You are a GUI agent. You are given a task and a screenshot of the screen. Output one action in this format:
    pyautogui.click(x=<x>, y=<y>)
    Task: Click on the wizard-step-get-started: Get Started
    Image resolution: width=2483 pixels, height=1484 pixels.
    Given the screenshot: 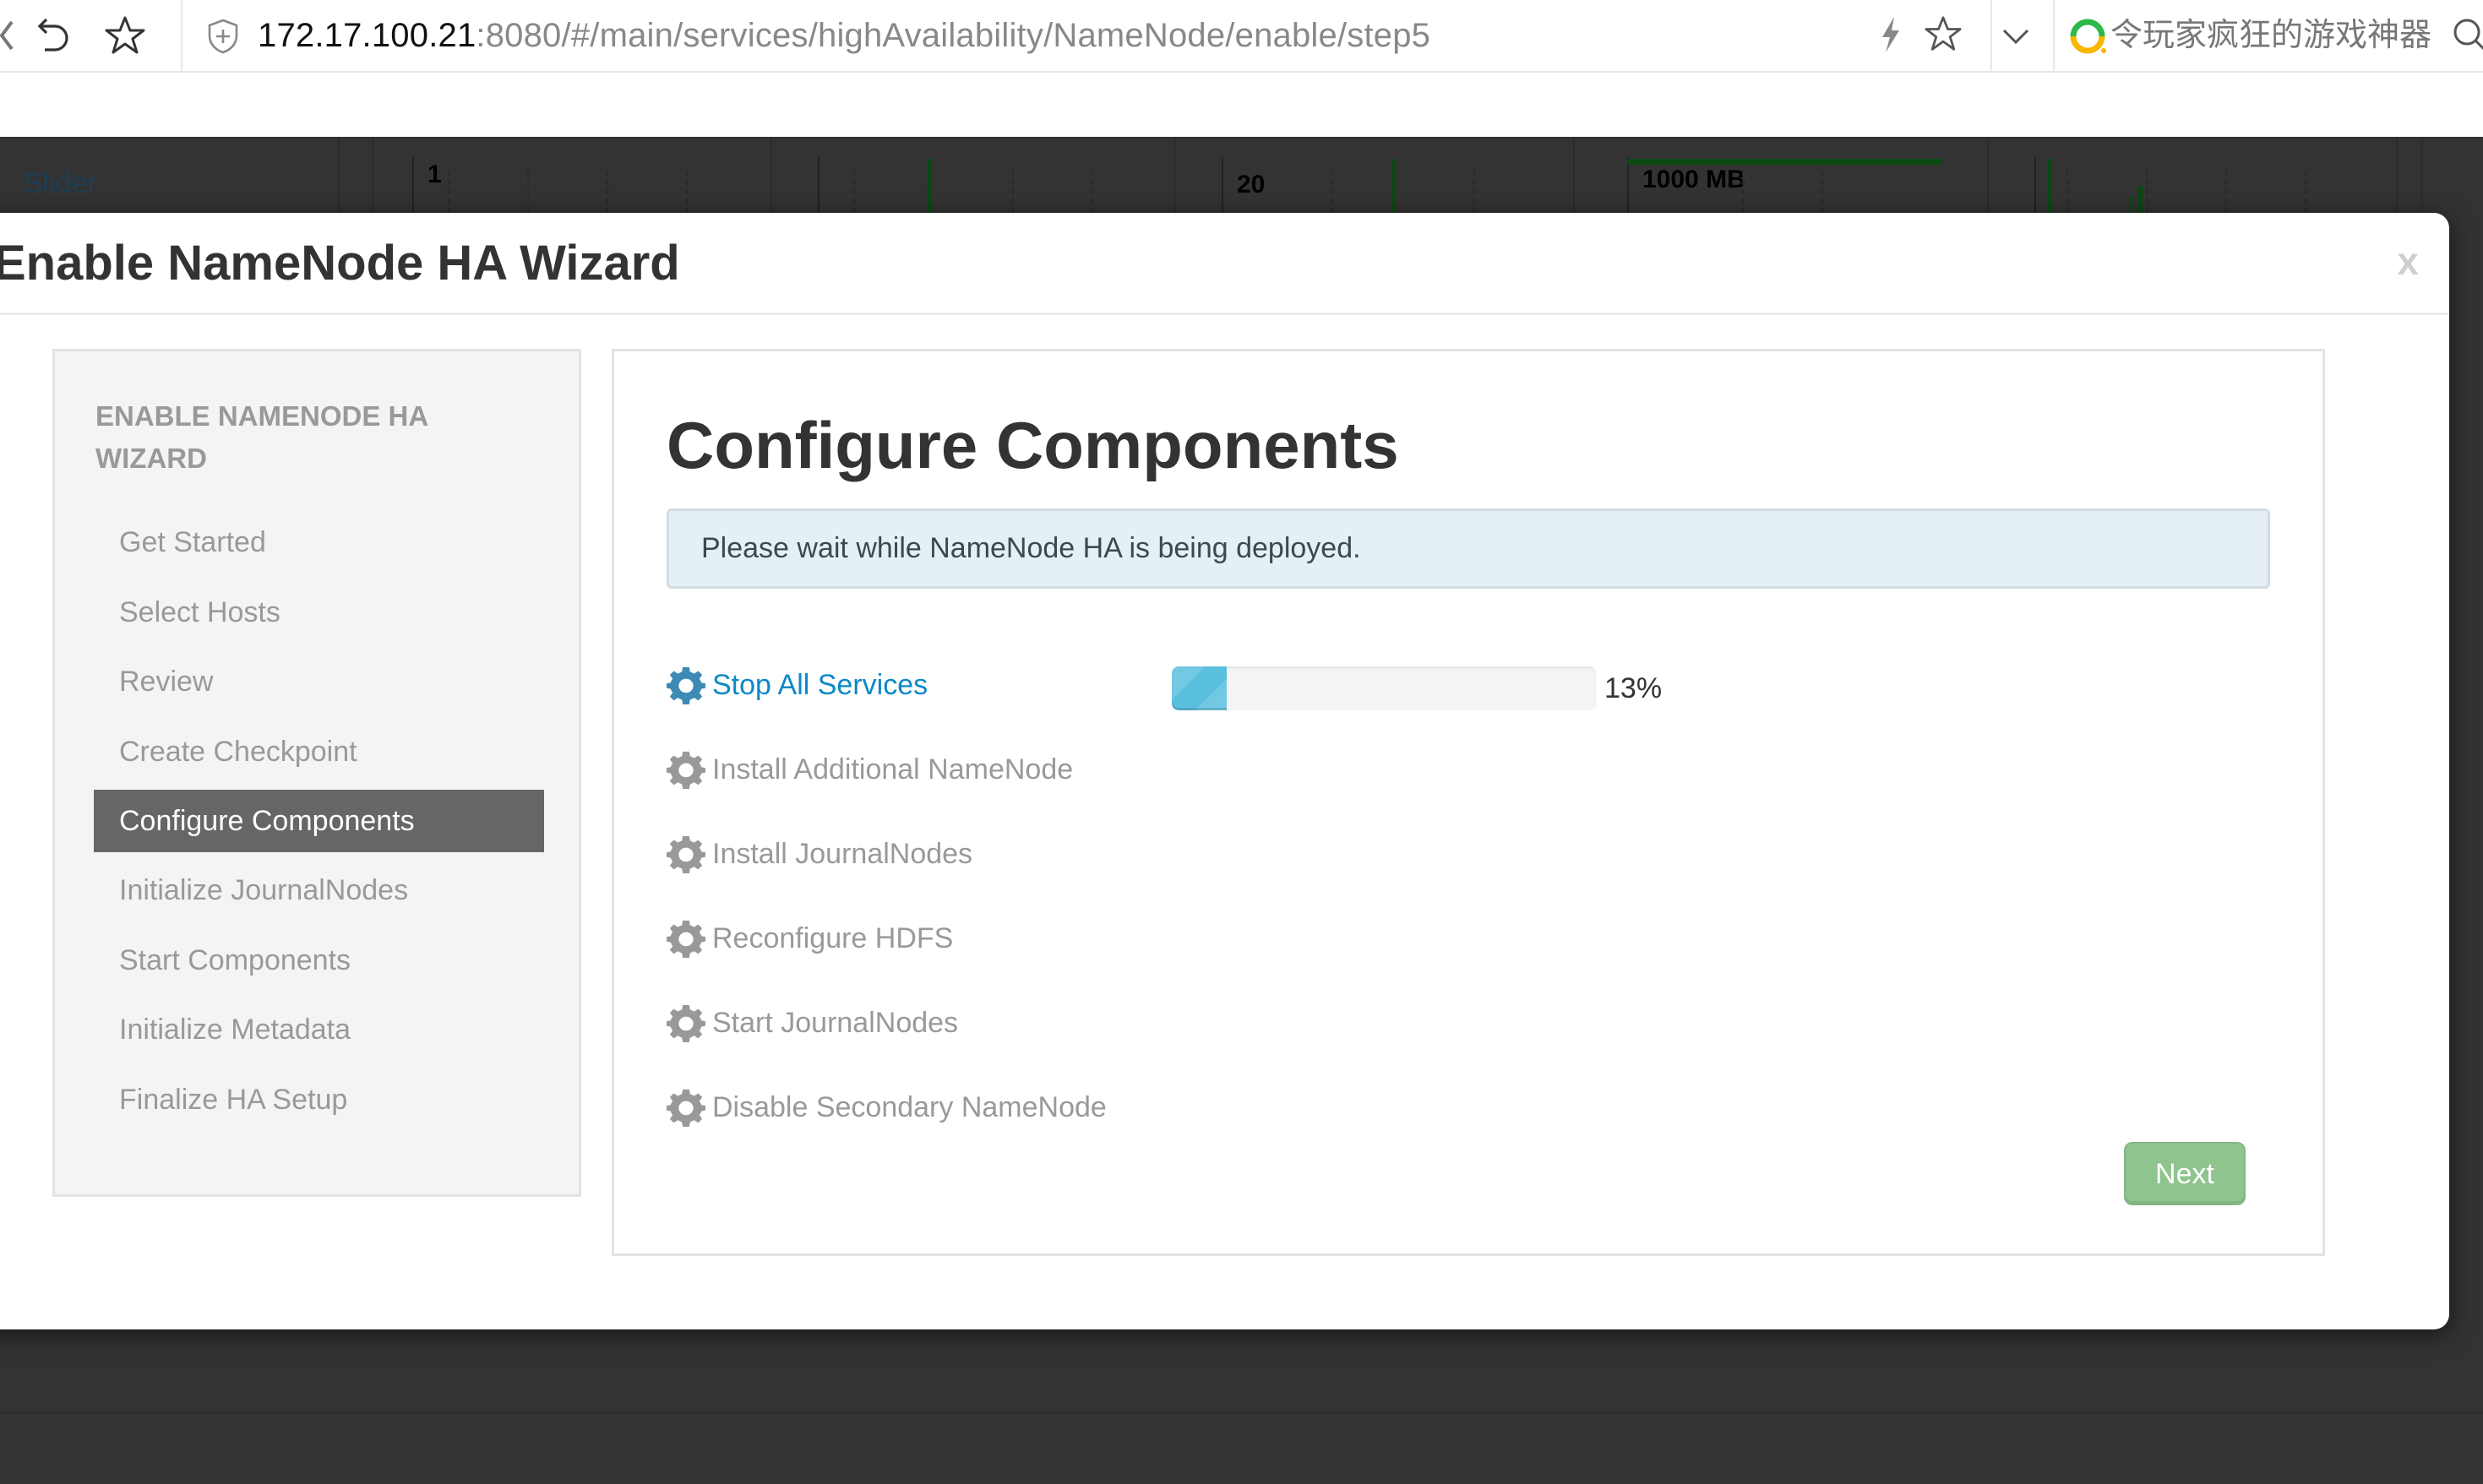 What is the action you would take?
    pyautogui.click(x=319, y=543)
    